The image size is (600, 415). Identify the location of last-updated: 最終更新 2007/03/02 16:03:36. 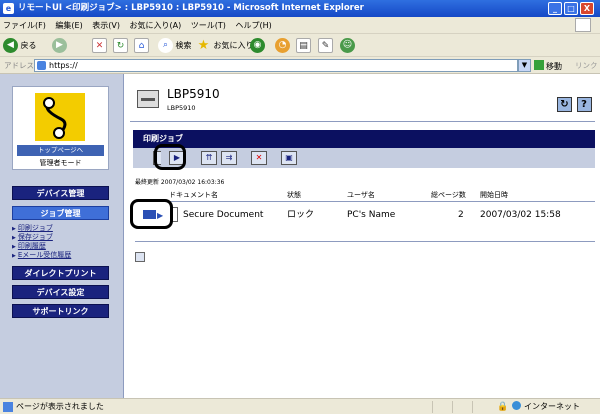
(180, 182).